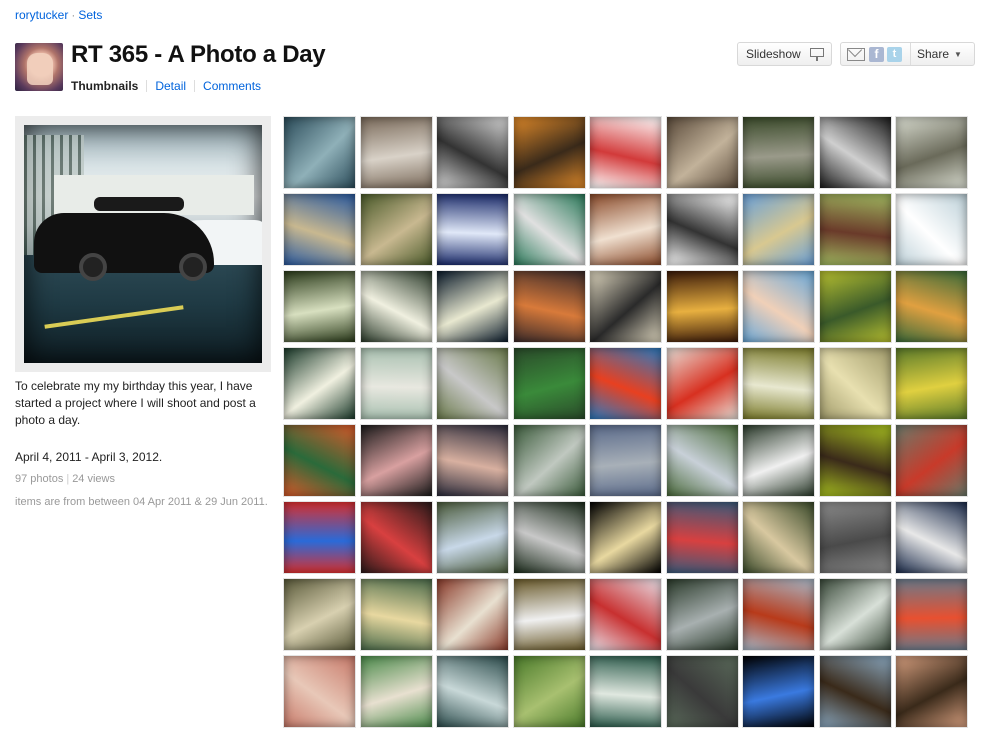 The width and height of the screenshot is (1000, 754). I want to click on chevron-down-icon: ▼, so click(958, 54).